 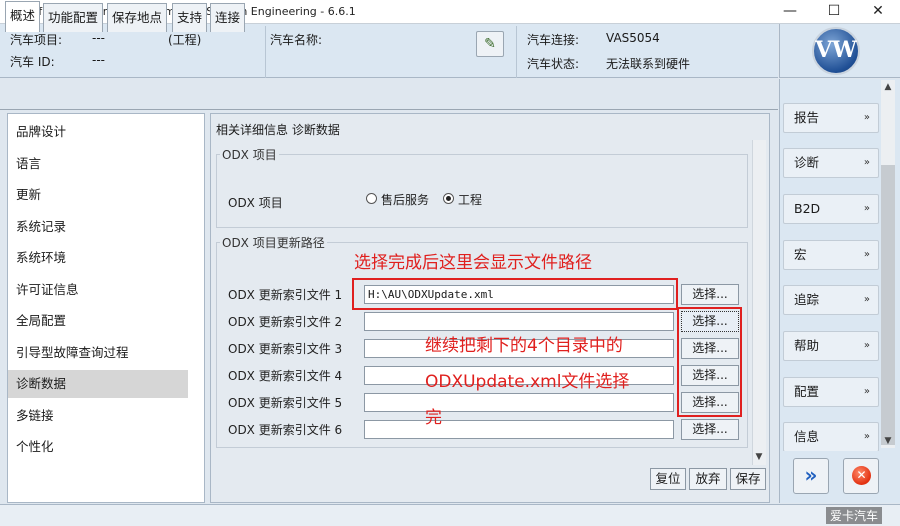 What do you see at coordinates (748, 479) in the screenshot?
I see `save-button: 保存` at bounding box center [748, 479].